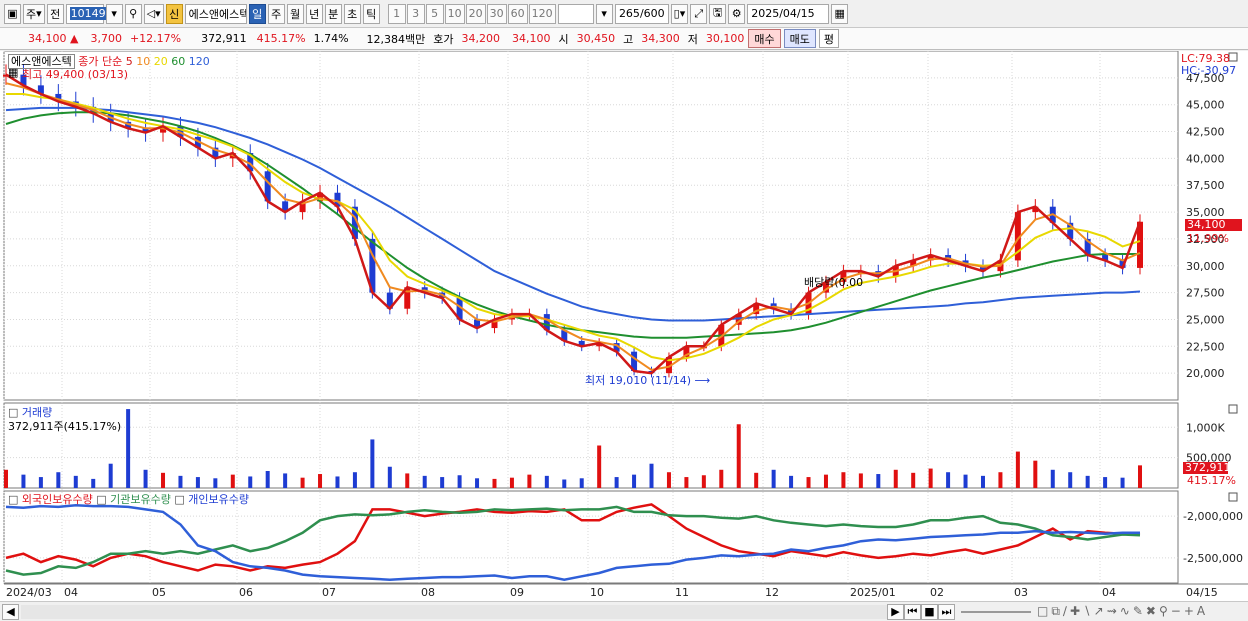  I want to click on search-icon: ⚲, so click(133, 13).